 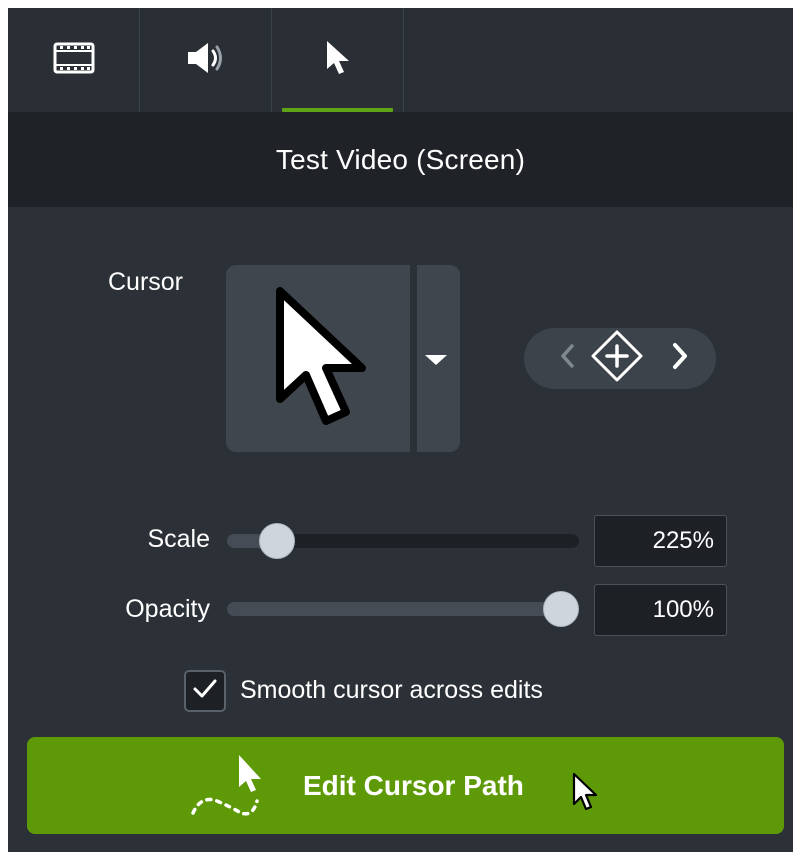 I want to click on scale-label: Scale, so click(x=178, y=539).